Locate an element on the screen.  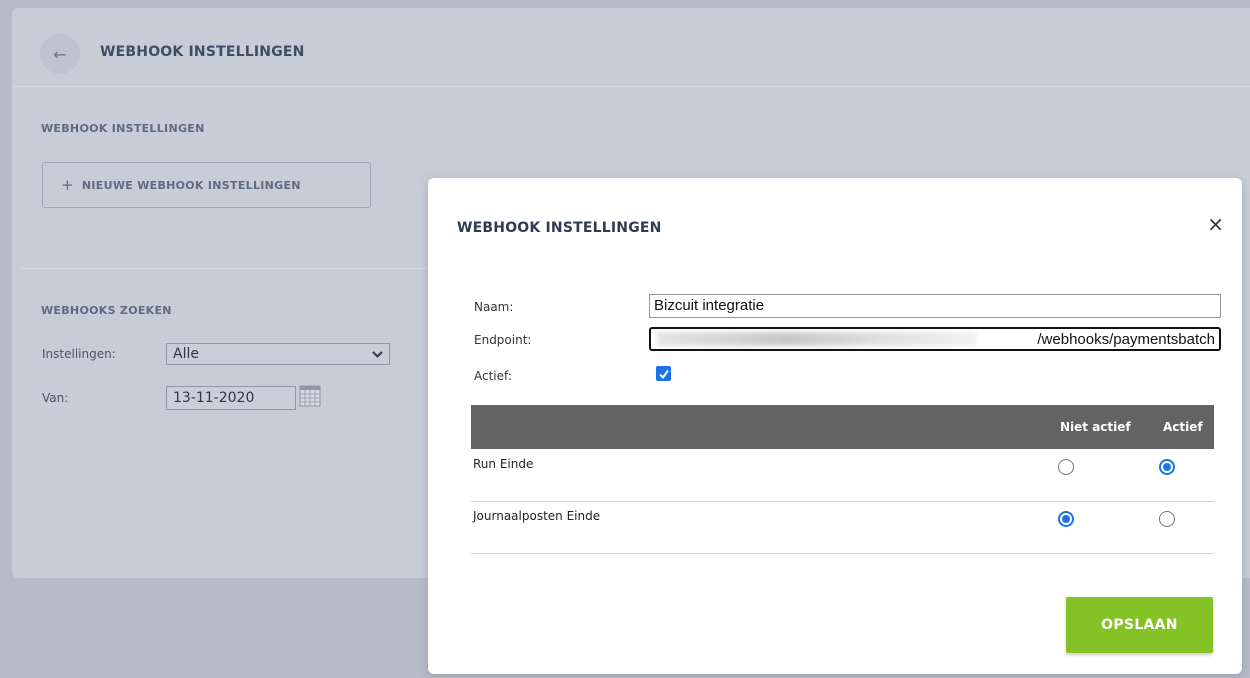
section-divider is located at coordinates (230, 268).